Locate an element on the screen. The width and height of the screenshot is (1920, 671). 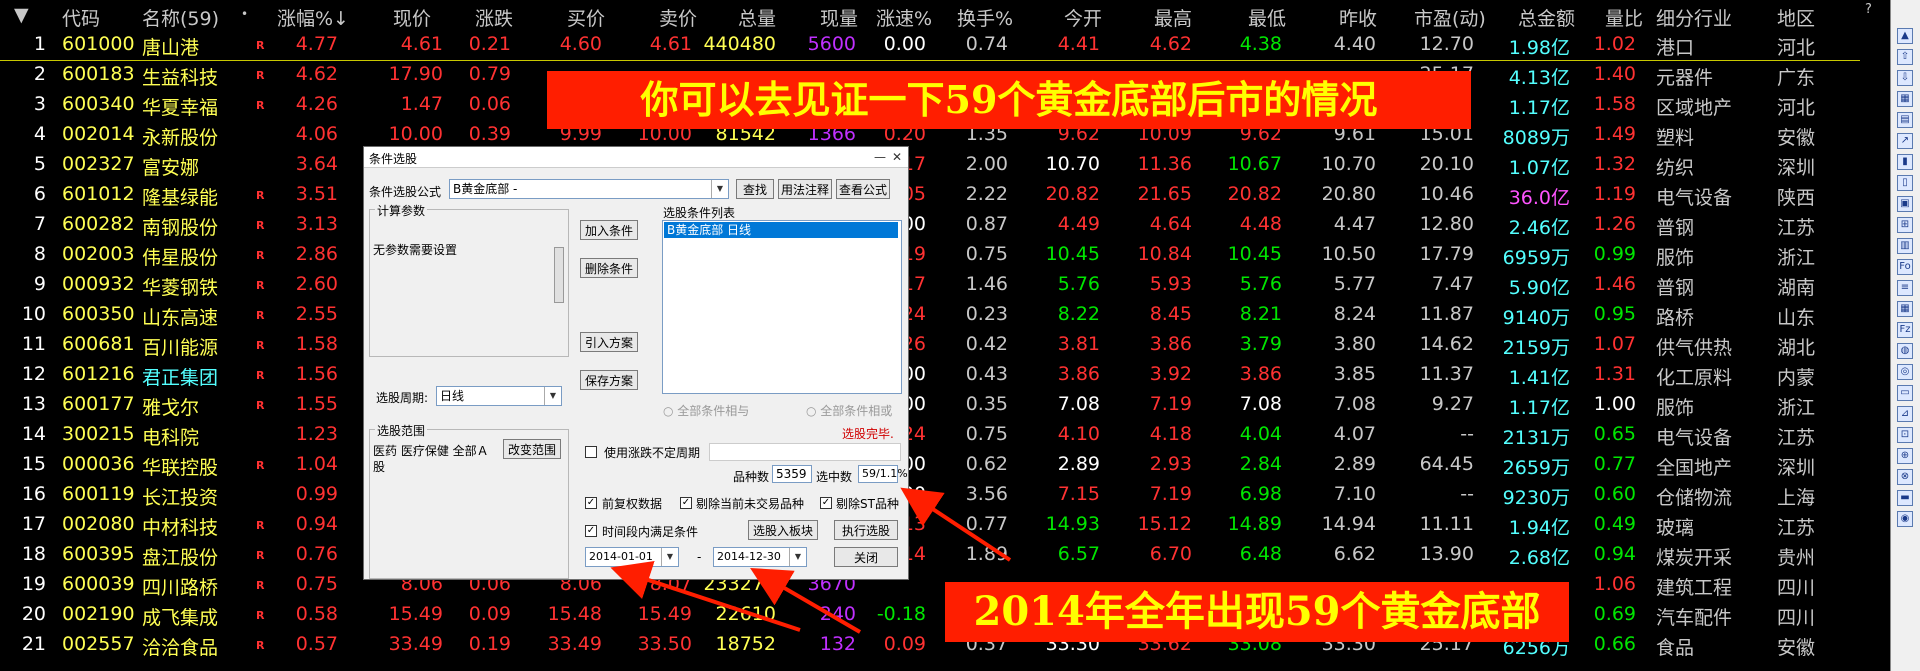
arrow-to-selected-count is located at coordinates (956, 524).